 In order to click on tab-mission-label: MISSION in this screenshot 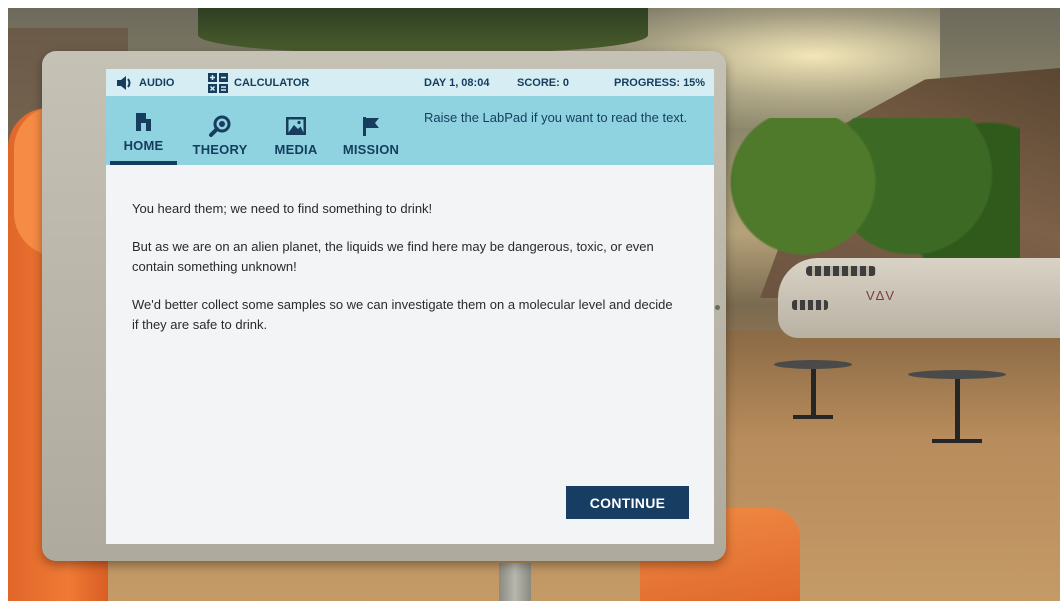, I will do `click(371, 149)`.